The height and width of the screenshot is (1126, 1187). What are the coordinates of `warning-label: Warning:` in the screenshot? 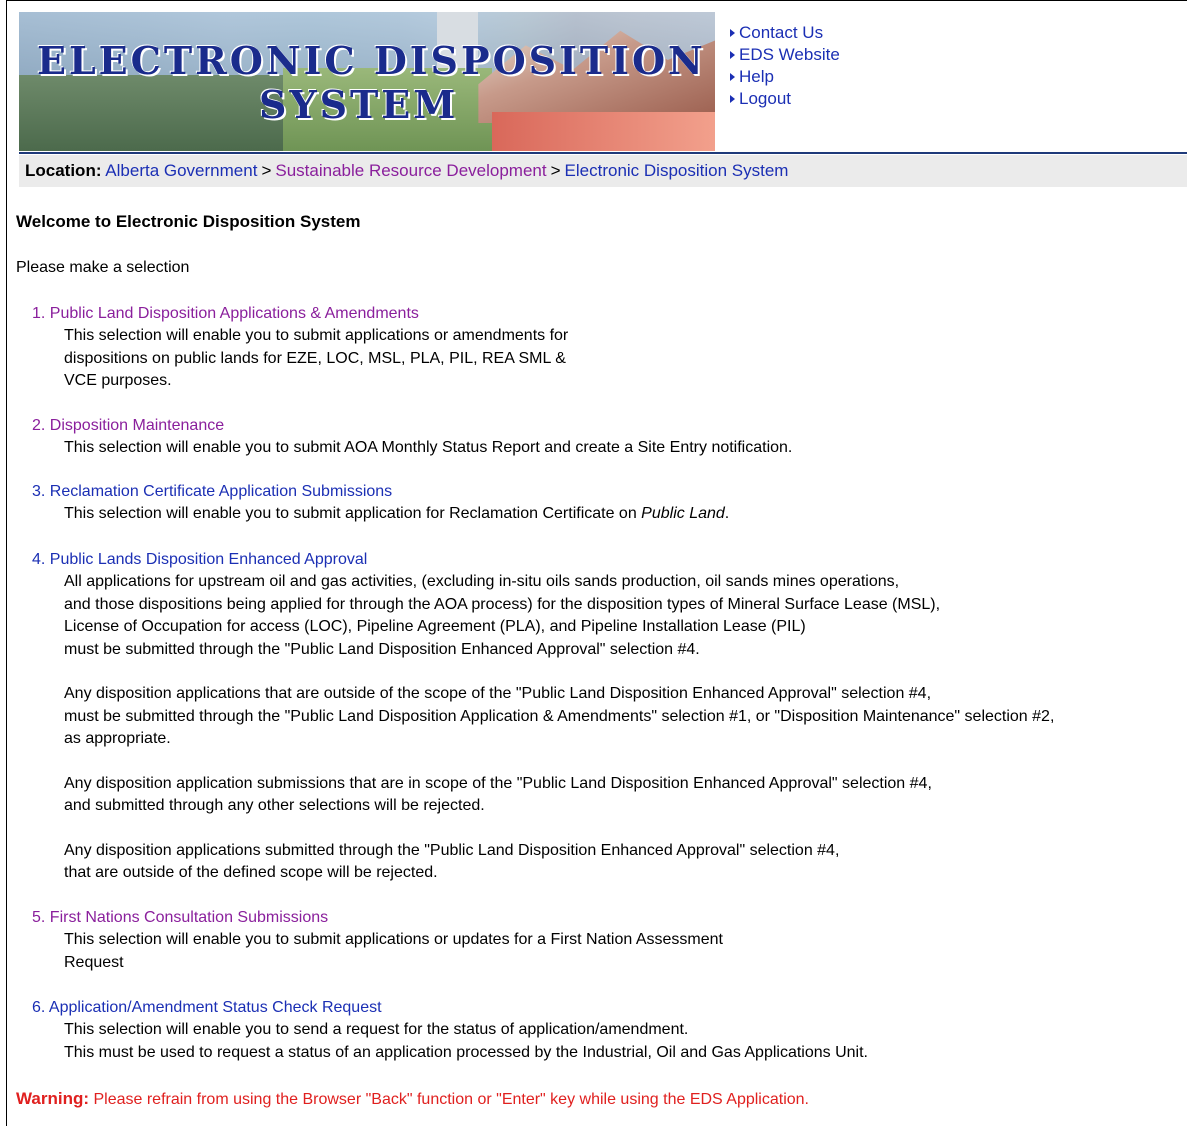 It's located at (53, 1098).